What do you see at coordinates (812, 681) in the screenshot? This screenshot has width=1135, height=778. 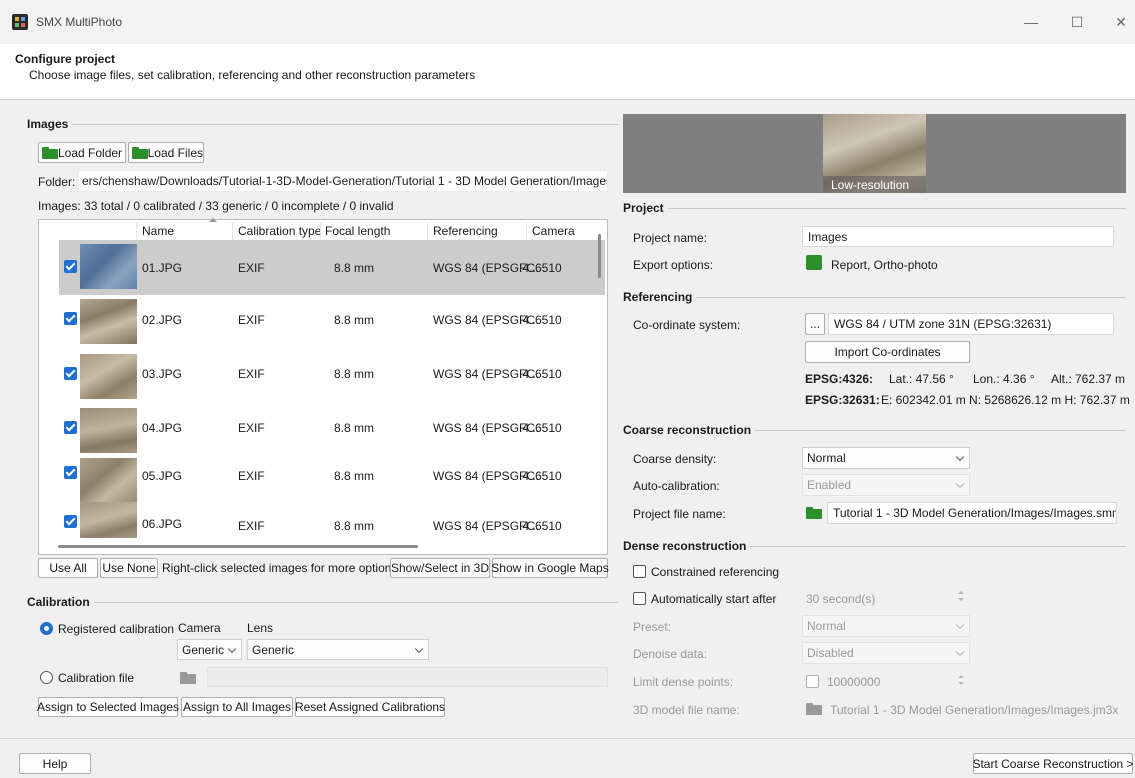 I see `limit-points-checkbox` at bounding box center [812, 681].